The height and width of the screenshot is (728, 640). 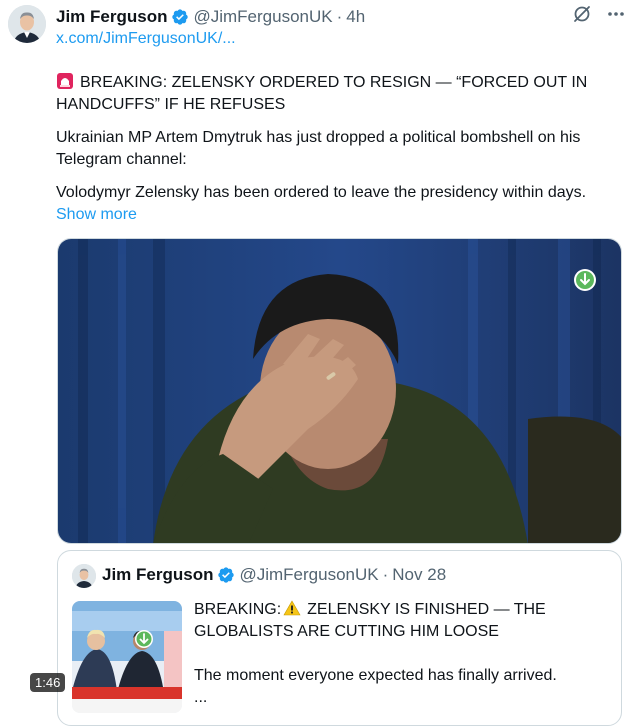 I want to click on quote-author-avatar, so click(x=84, y=576).